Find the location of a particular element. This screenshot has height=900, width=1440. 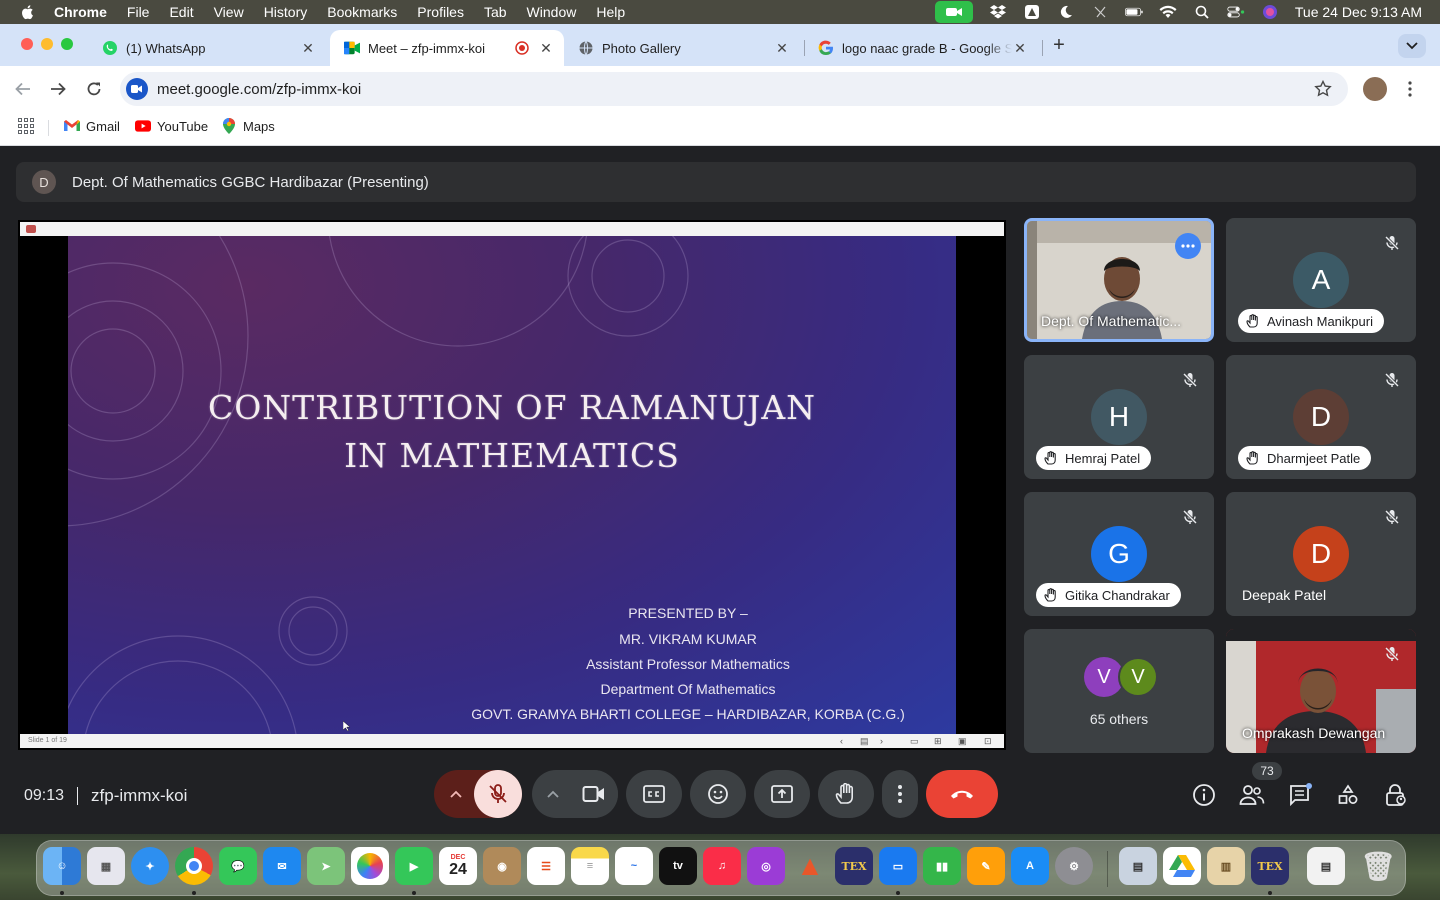

texshop-icon: TEX is located at coordinates (854, 866).